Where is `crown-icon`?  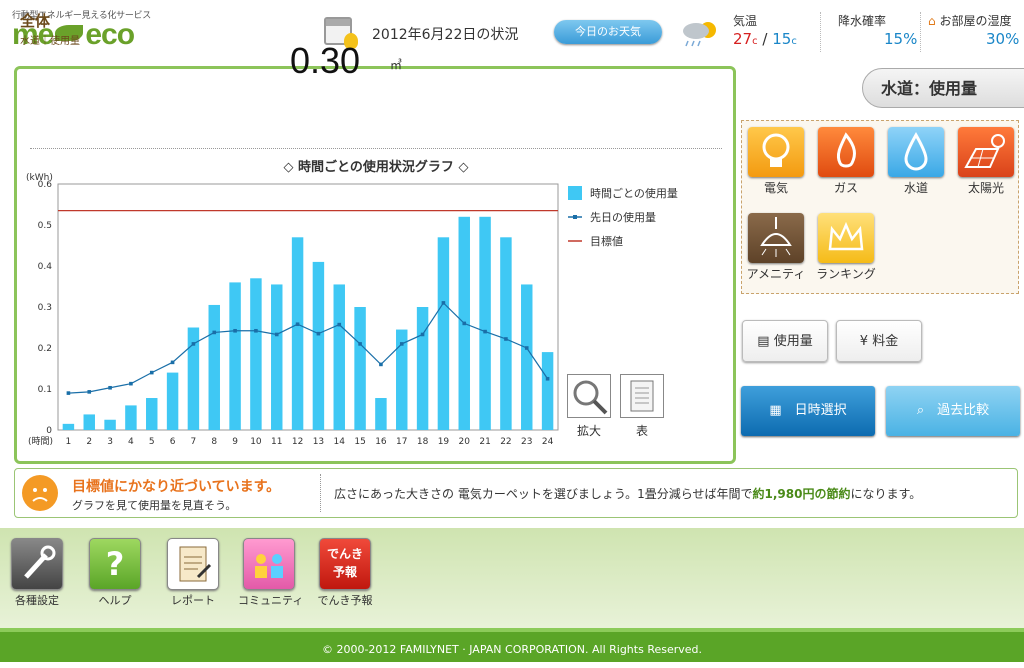
crown-icon is located at coordinates (846, 238).